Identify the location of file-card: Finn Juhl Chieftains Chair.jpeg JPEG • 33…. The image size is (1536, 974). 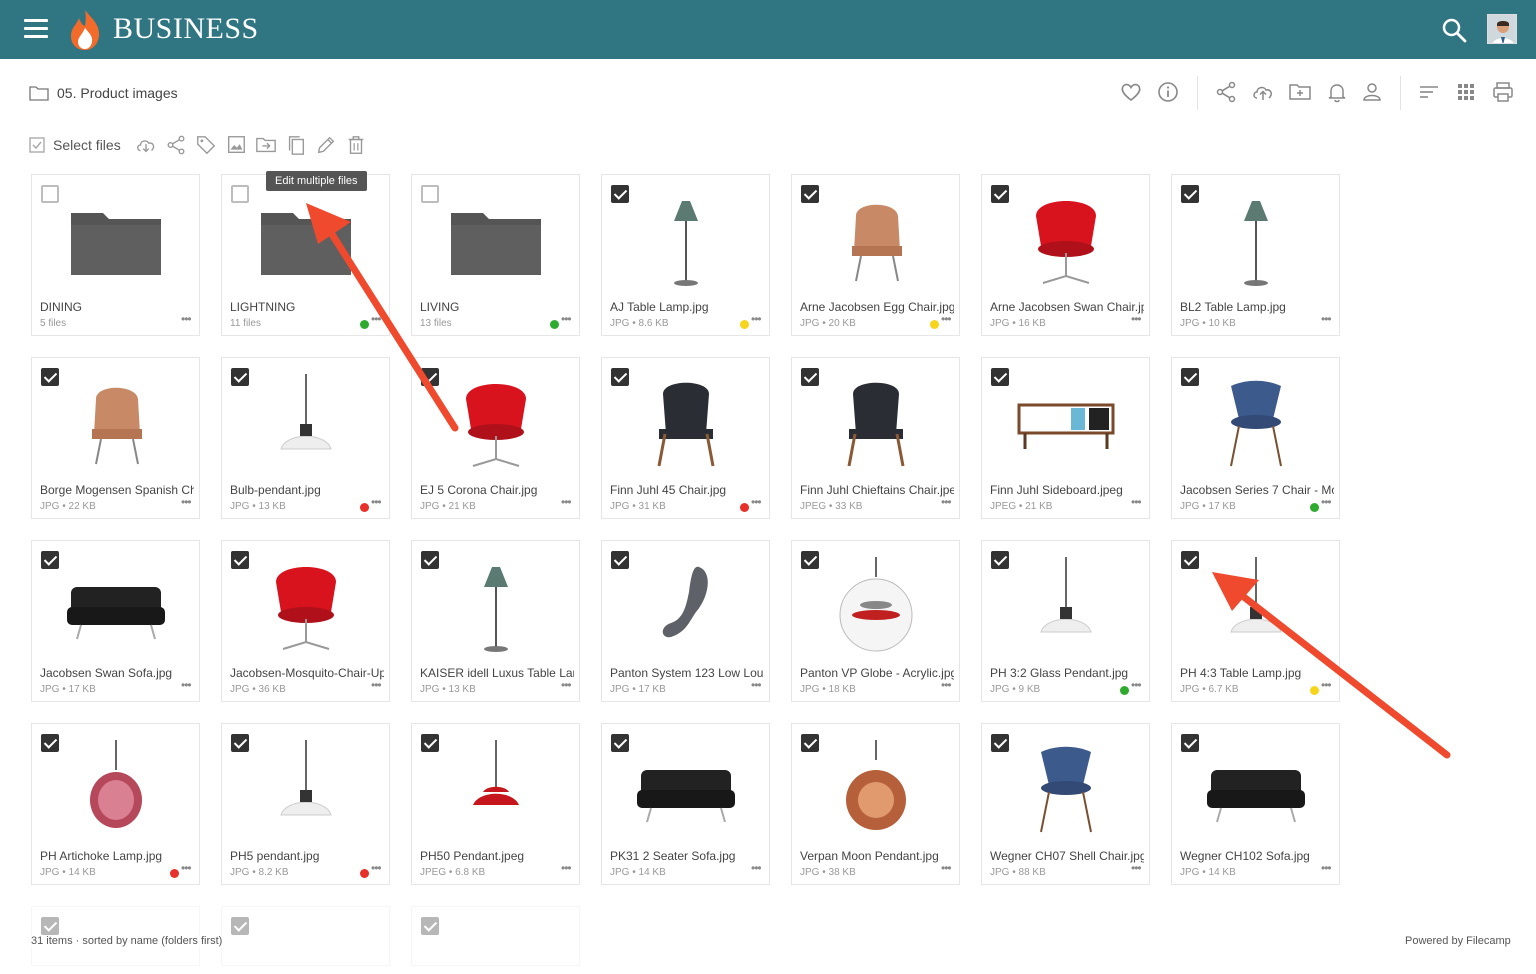
(875, 438).